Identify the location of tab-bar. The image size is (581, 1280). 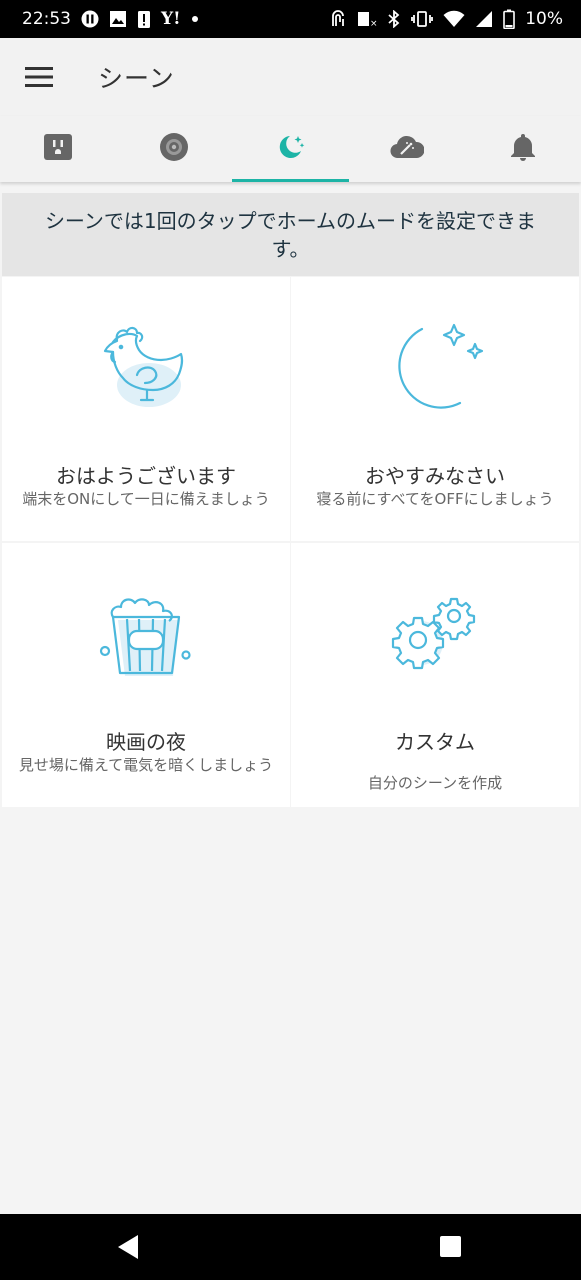
(290, 149).